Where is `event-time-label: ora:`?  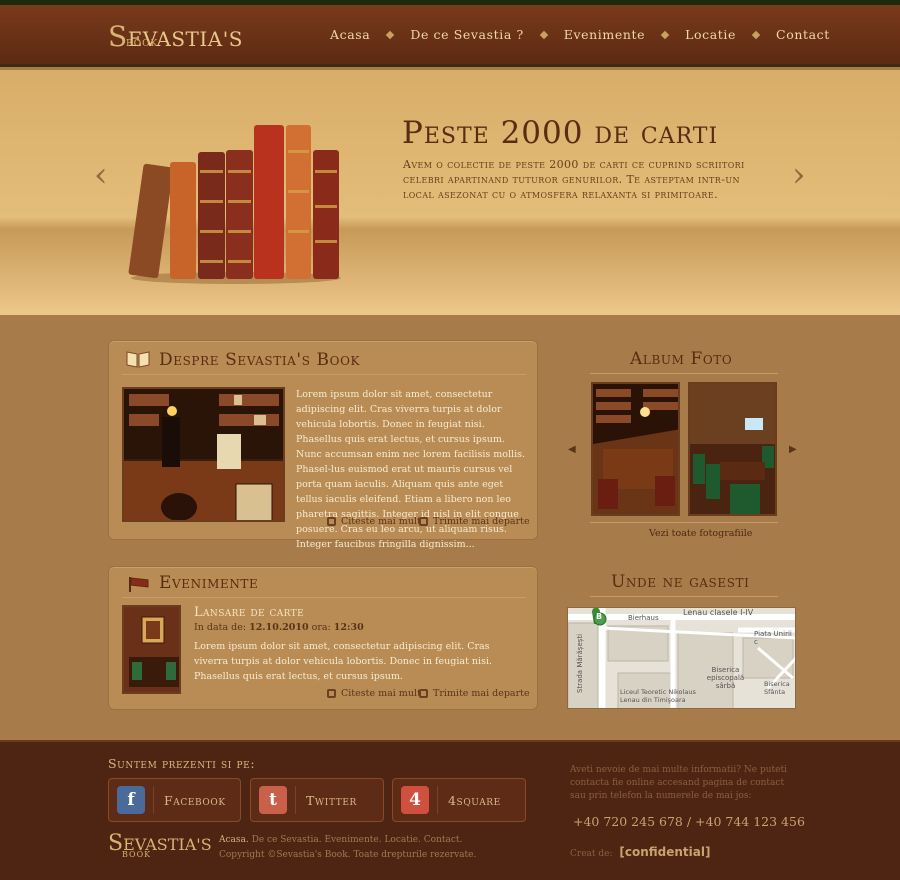
event-time-label: ora: is located at coordinates (321, 627).